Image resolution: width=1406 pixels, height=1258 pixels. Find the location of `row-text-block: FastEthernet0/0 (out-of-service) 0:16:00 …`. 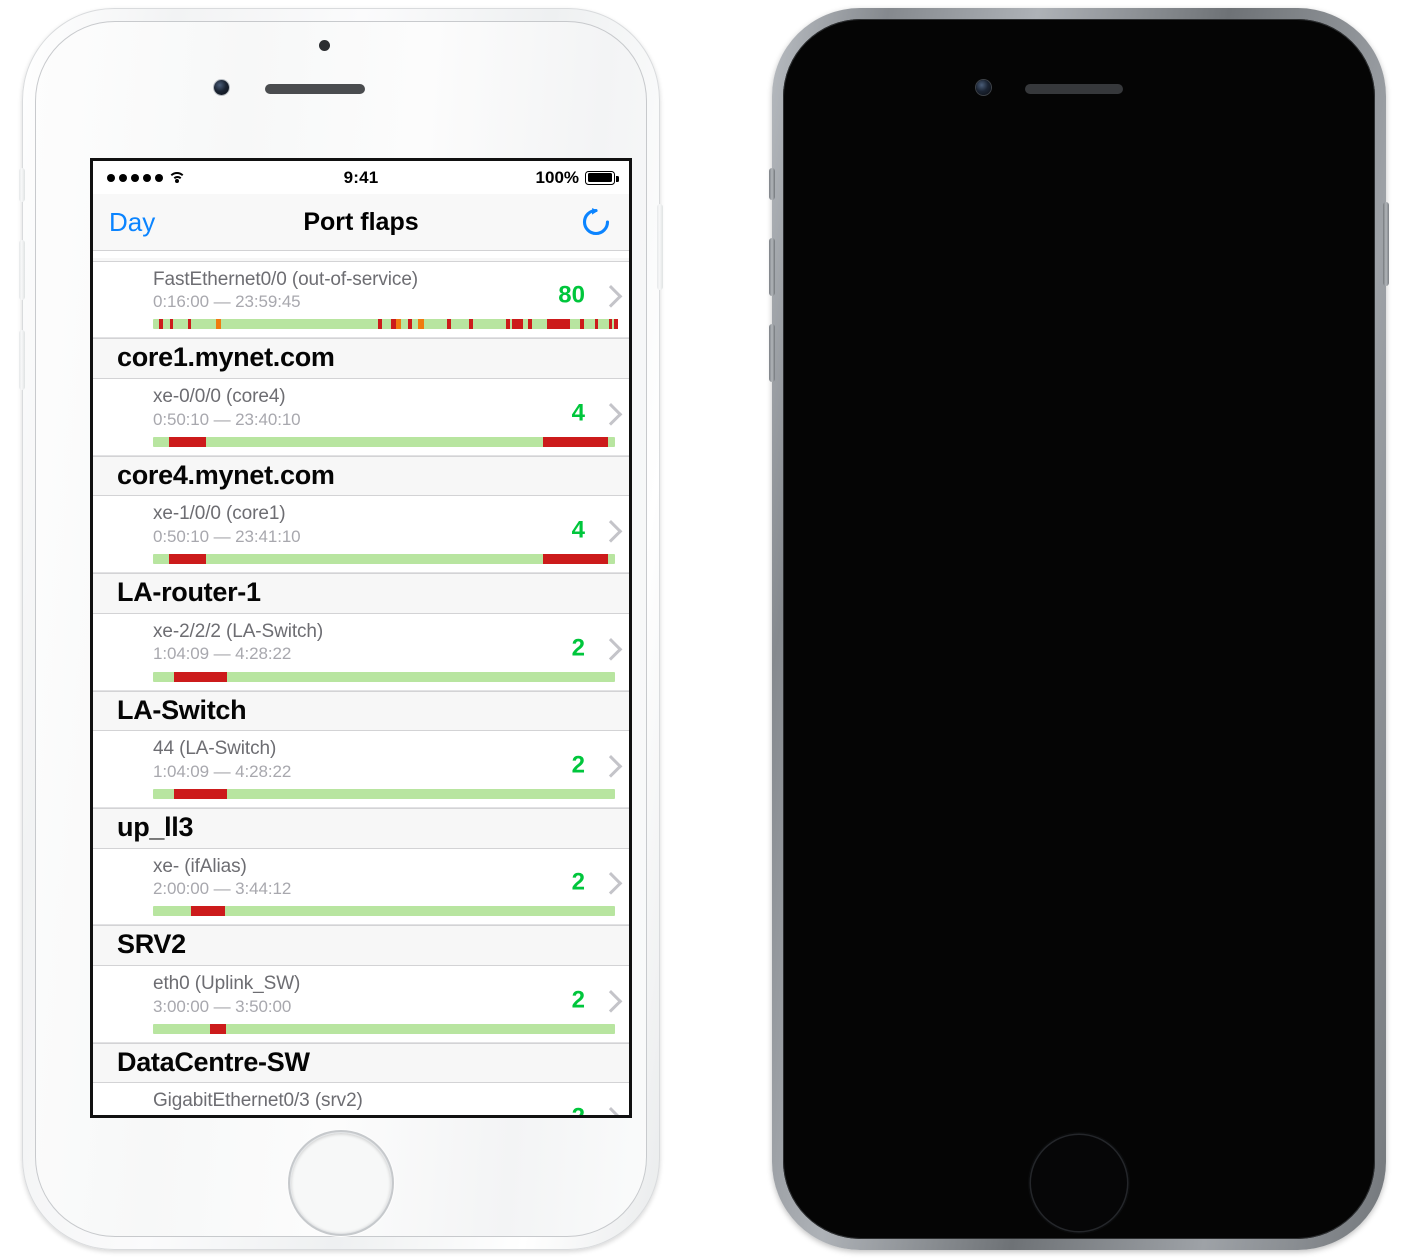

row-text-block: FastEthernet0/0 (out-of-service) 0:16:00 … is located at coordinates (361, 291).